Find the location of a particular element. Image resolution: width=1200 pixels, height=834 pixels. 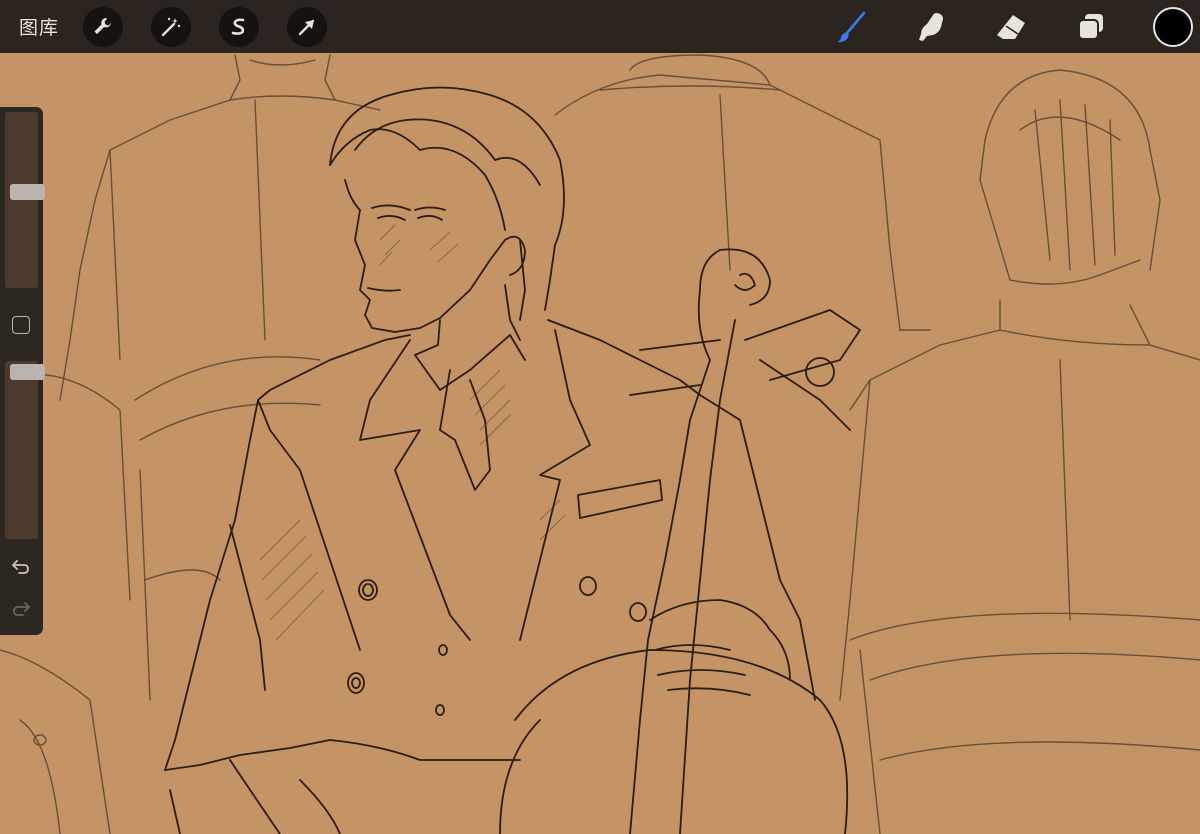

transform-button is located at coordinates (307, 27).